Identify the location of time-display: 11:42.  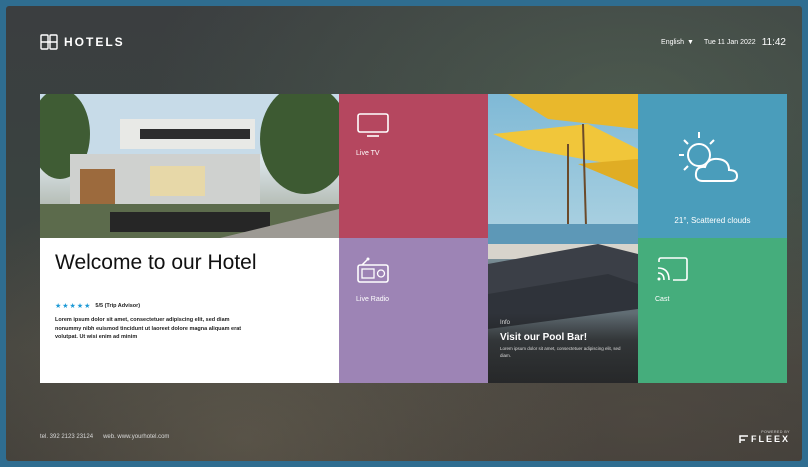
(773, 42).